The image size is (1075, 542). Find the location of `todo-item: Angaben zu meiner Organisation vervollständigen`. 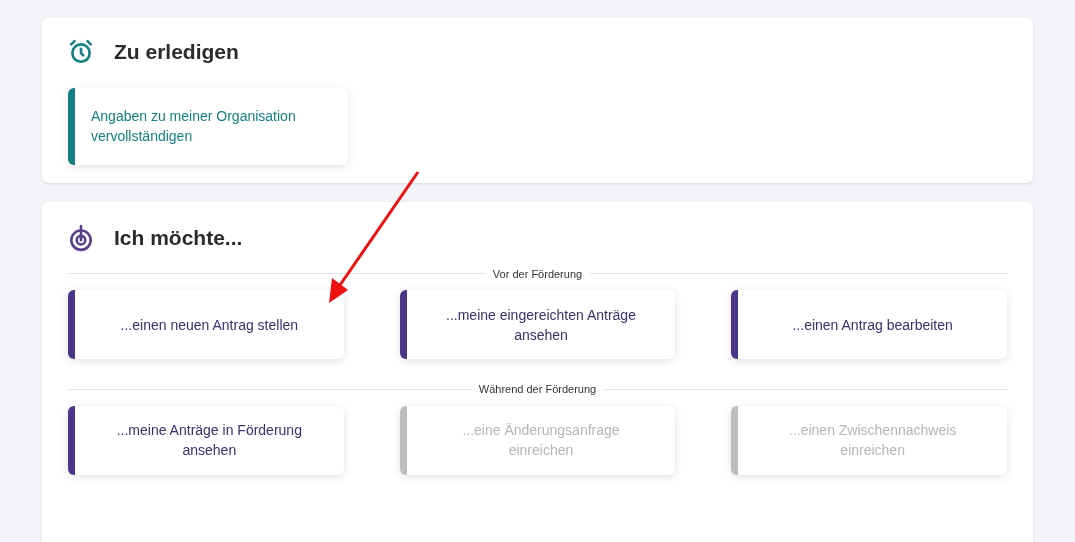

todo-item: Angaben zu meiner Organisation vervollständigen is located at coordinates (208, 126).